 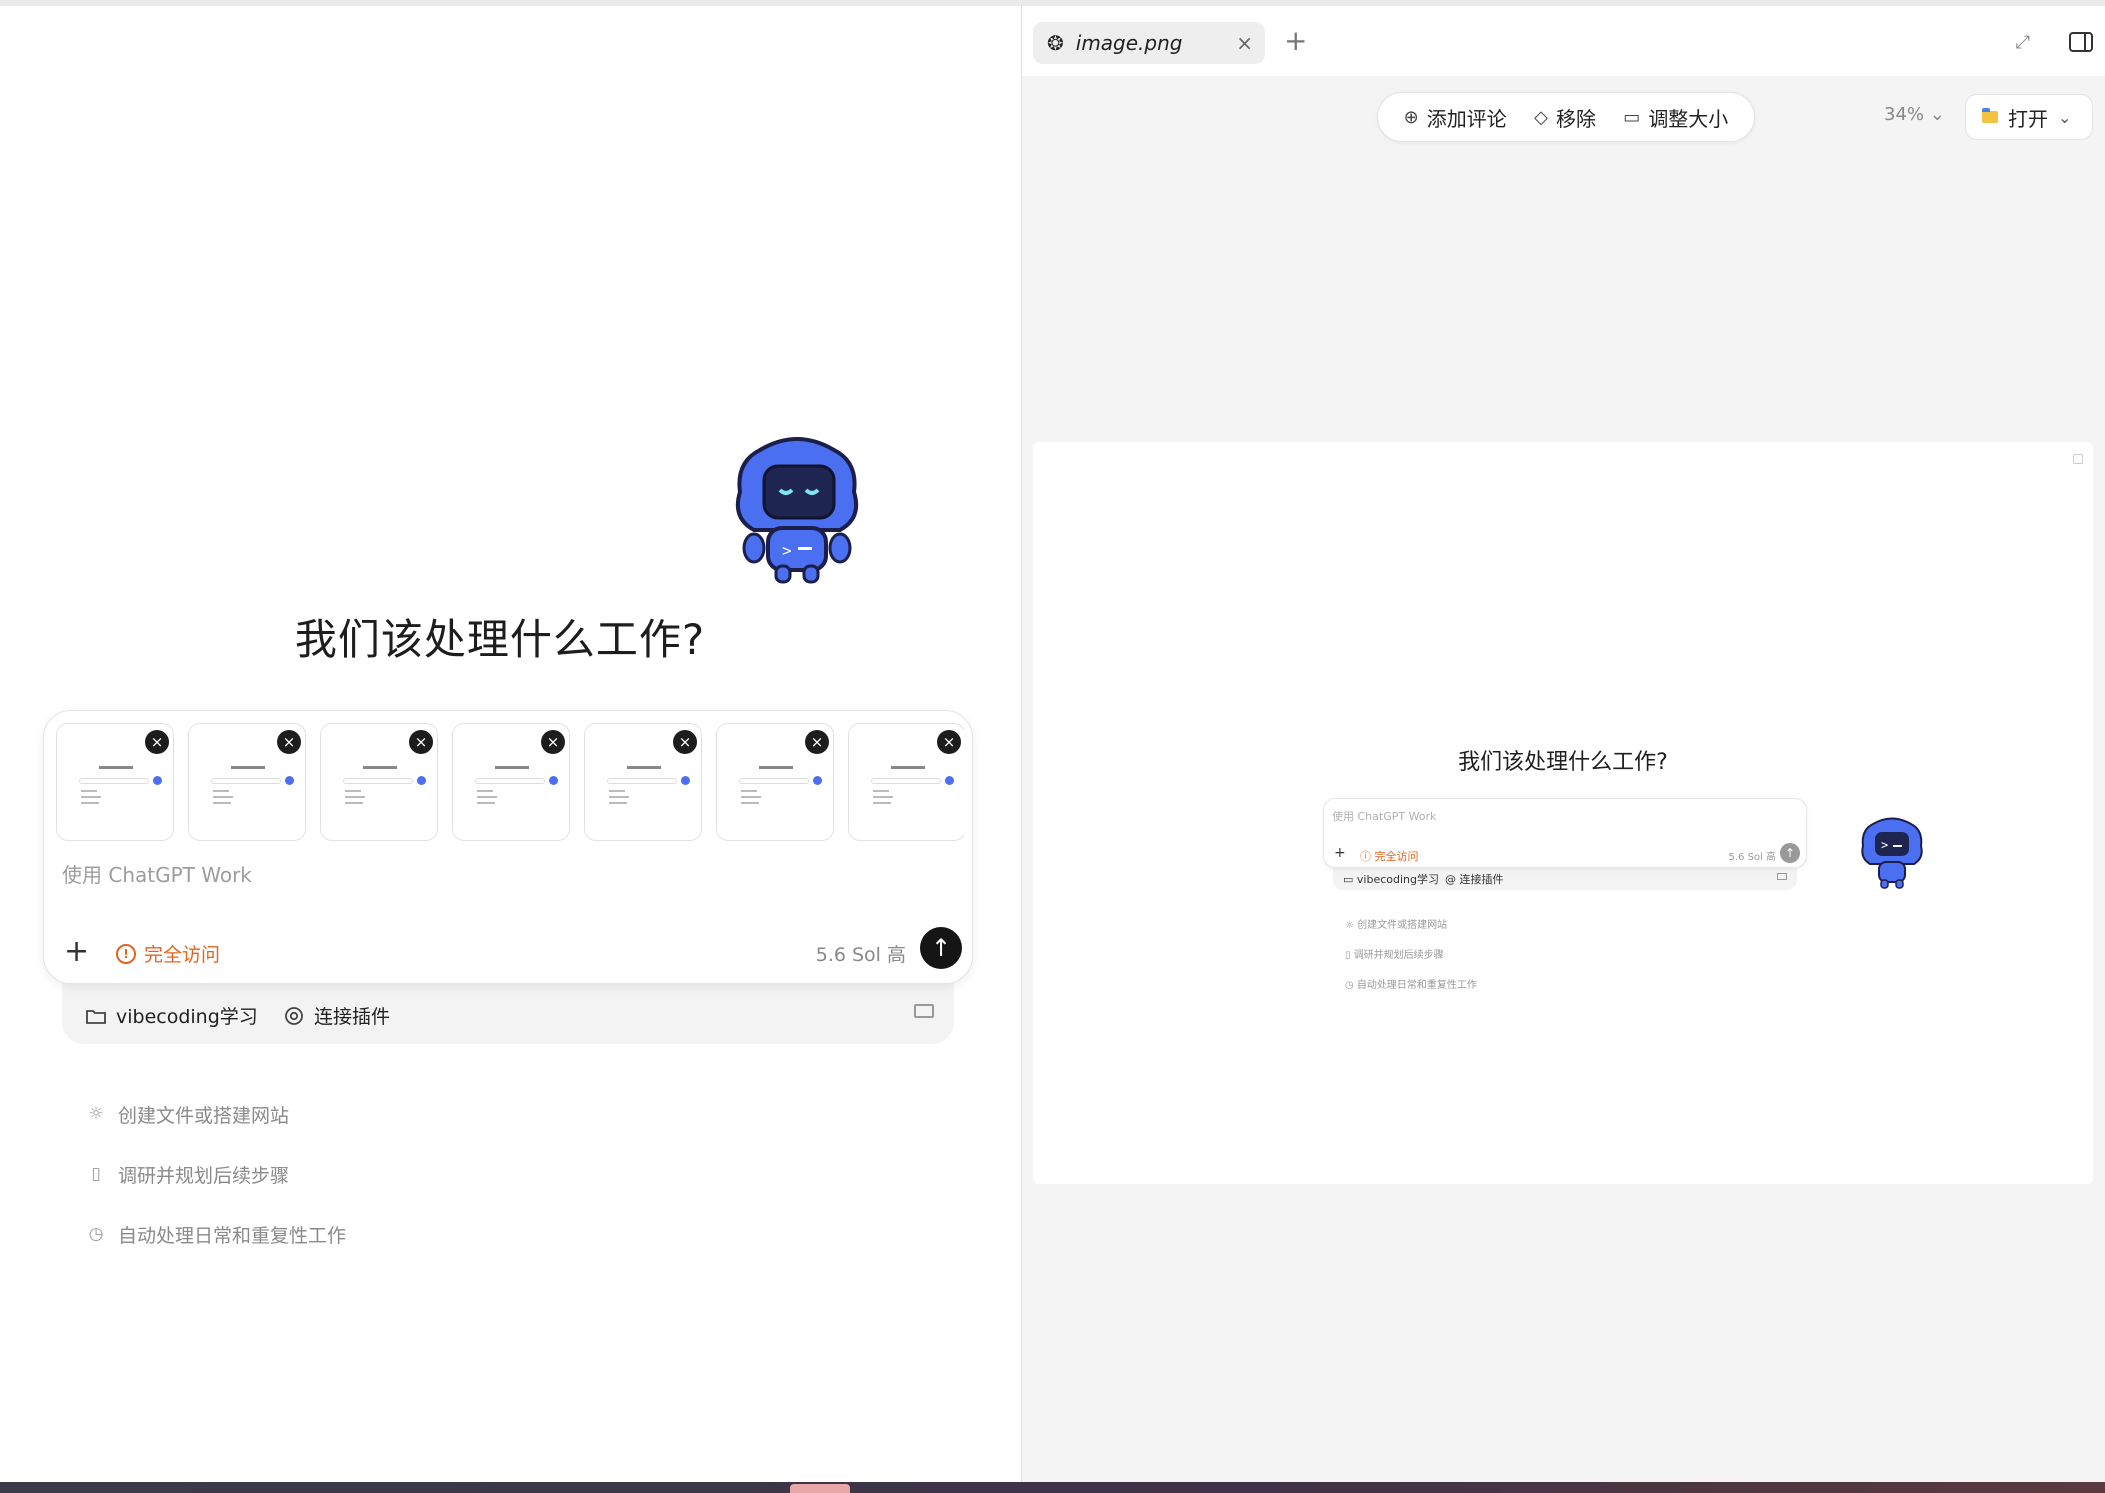 I want to click on preview-project: ▭ vibecoding学习, so click(x=1391, y=879).